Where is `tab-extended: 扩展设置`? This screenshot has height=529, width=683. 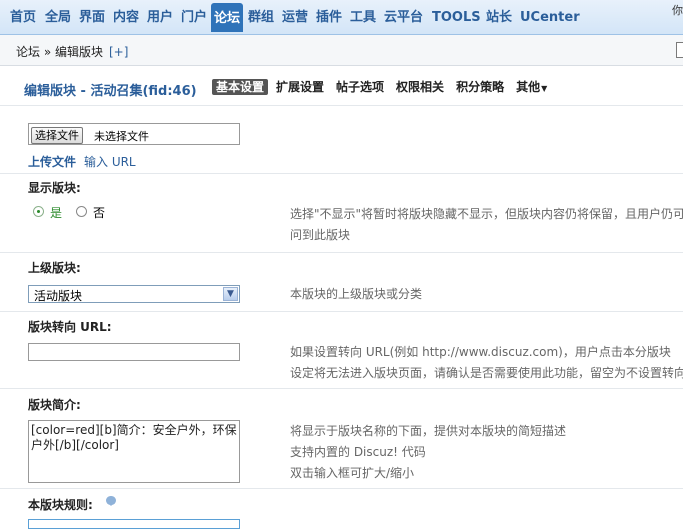
tab-extended: 扩展设置 is located at coordinates (300, 87).